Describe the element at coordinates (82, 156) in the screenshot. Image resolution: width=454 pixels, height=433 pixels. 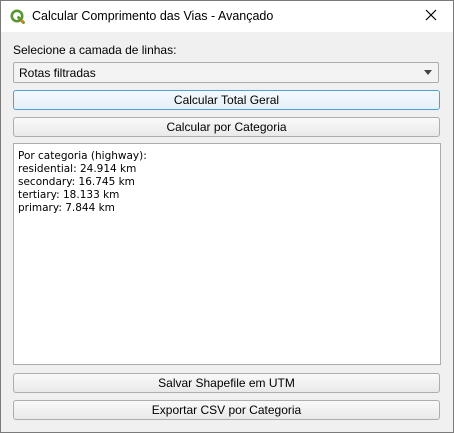
I see `results-line: Por categoria (highway):` at that location.